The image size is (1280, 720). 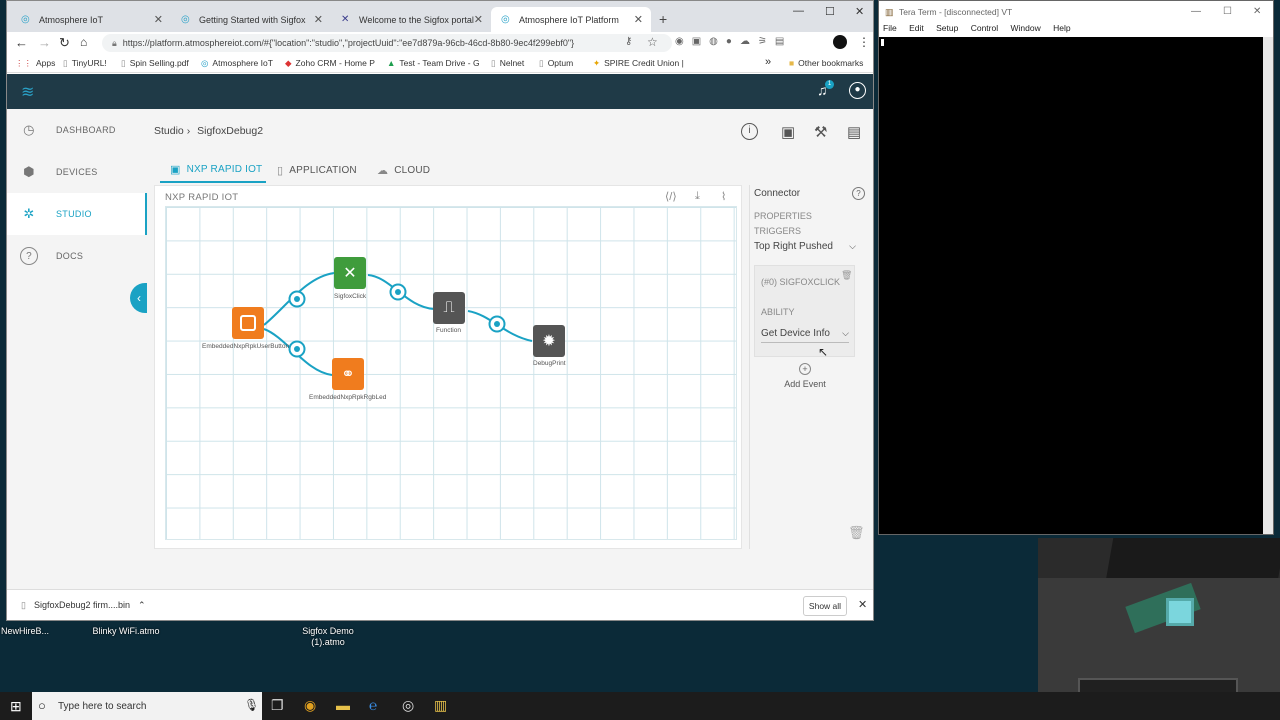 I want to click on back-icon: ←, so click(x=21, y=42).